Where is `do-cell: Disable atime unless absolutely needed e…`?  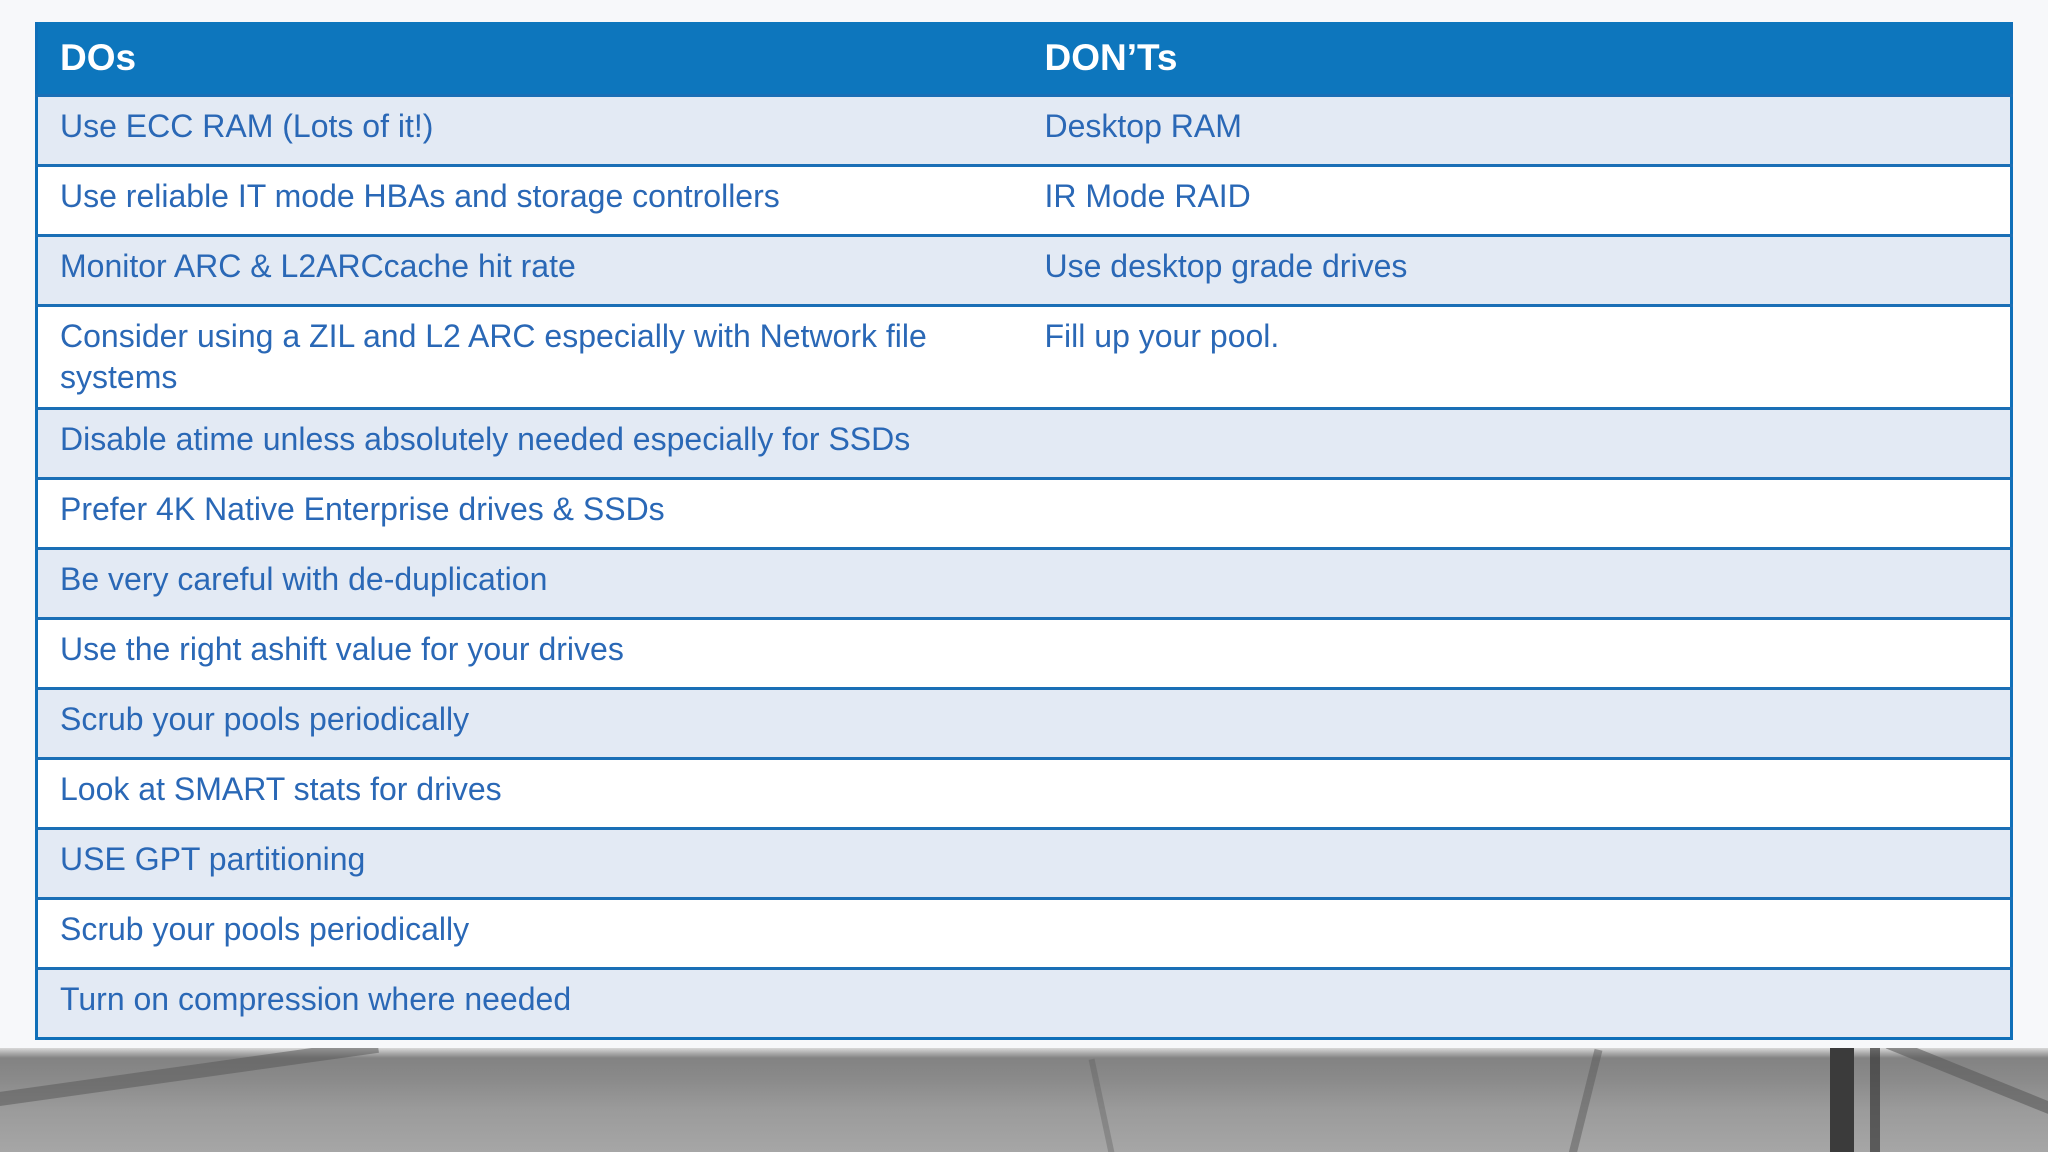
do-cell: Disable atime unless absolutely needed e… is located at coordinates (529, 442).